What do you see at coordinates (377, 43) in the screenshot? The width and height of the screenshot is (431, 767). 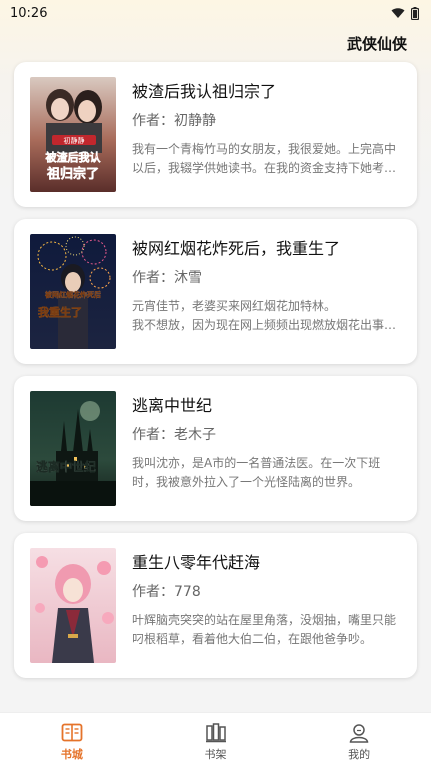 I see `category-title: 武侠仙侠` at bounding box center [377, 43].